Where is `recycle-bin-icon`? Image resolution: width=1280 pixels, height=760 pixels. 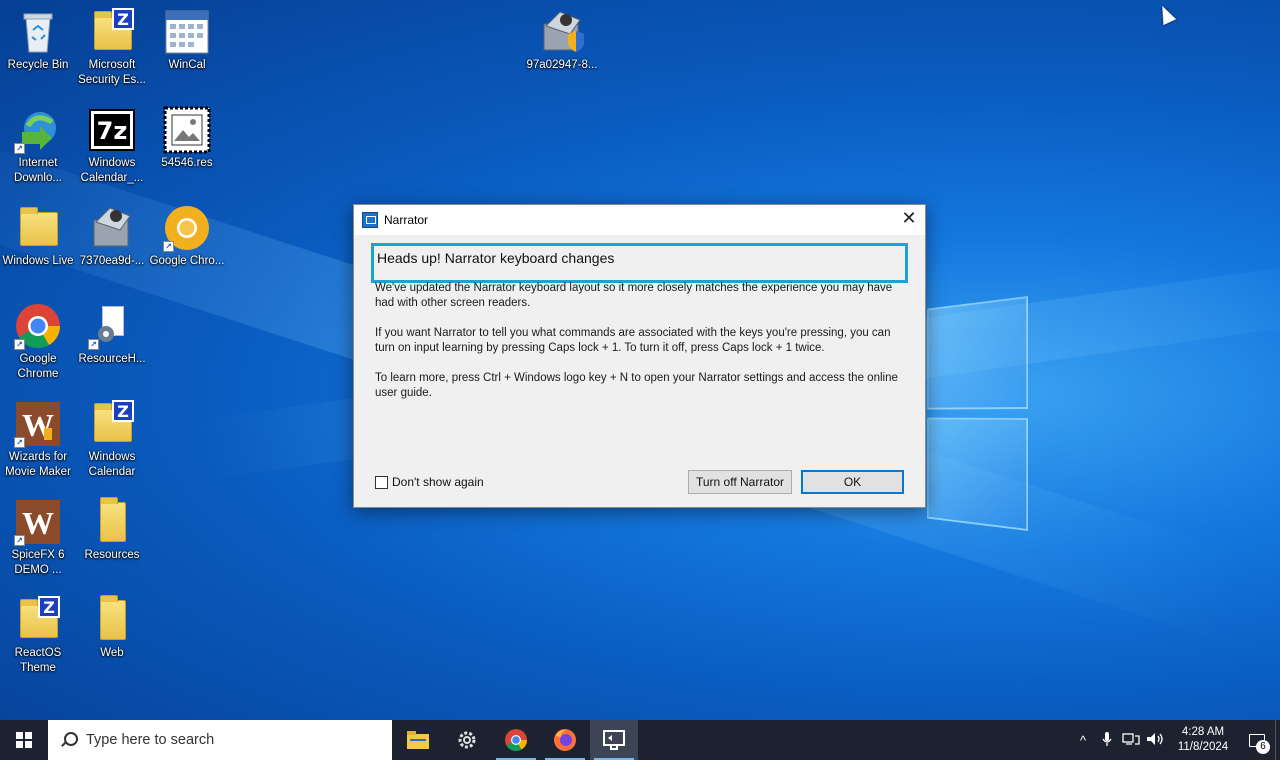
recycle-bin-icon is located at coordinates (38, 32).